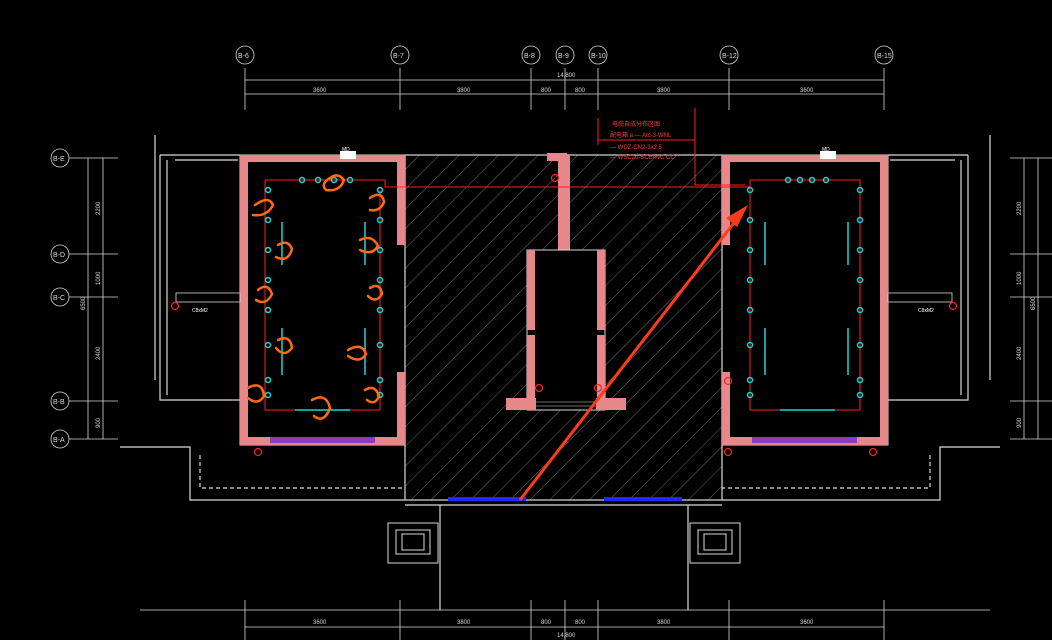 The image size is (1052, 640). What do you see at coordinates (99, 422) in the screenshot?
I see `left-dim: 900` at bounding box center [99, 422].